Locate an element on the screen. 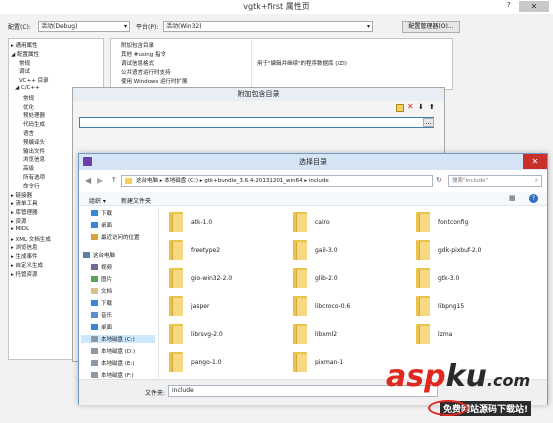 This screenshot has height=423, width=553. new-line-icon is located at coordinates (400, 108).